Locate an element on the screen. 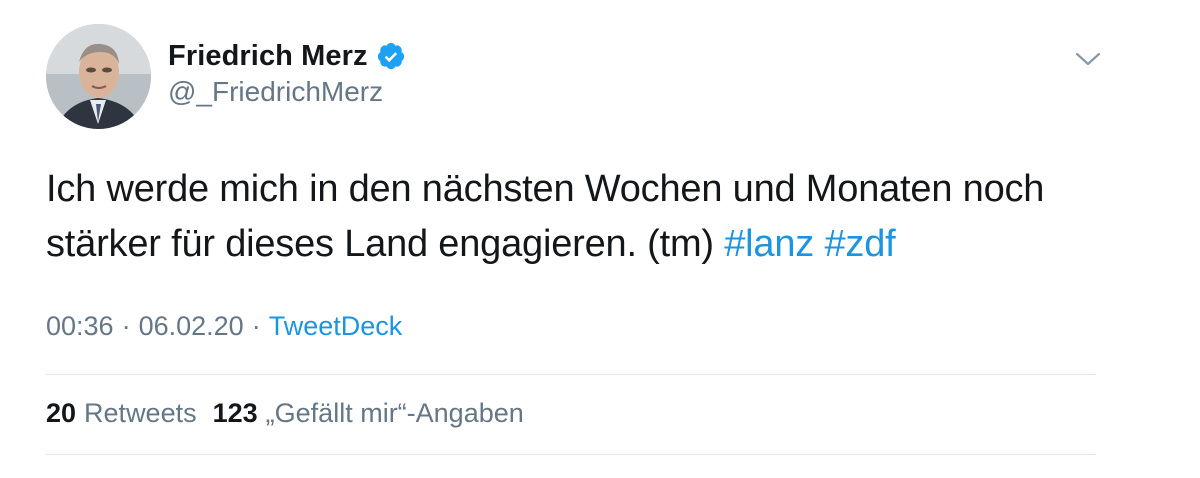 This screenshot has height=478, width=1200. avatar is located at coordinates (98, 76).